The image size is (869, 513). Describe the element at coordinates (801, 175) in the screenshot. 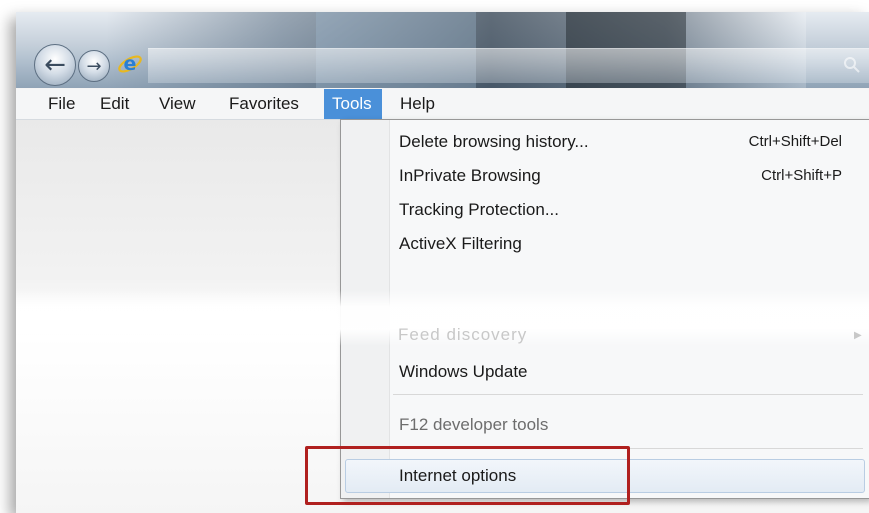

I see `menu-item-shortcut: Ctrl+Shift+P` at that location.